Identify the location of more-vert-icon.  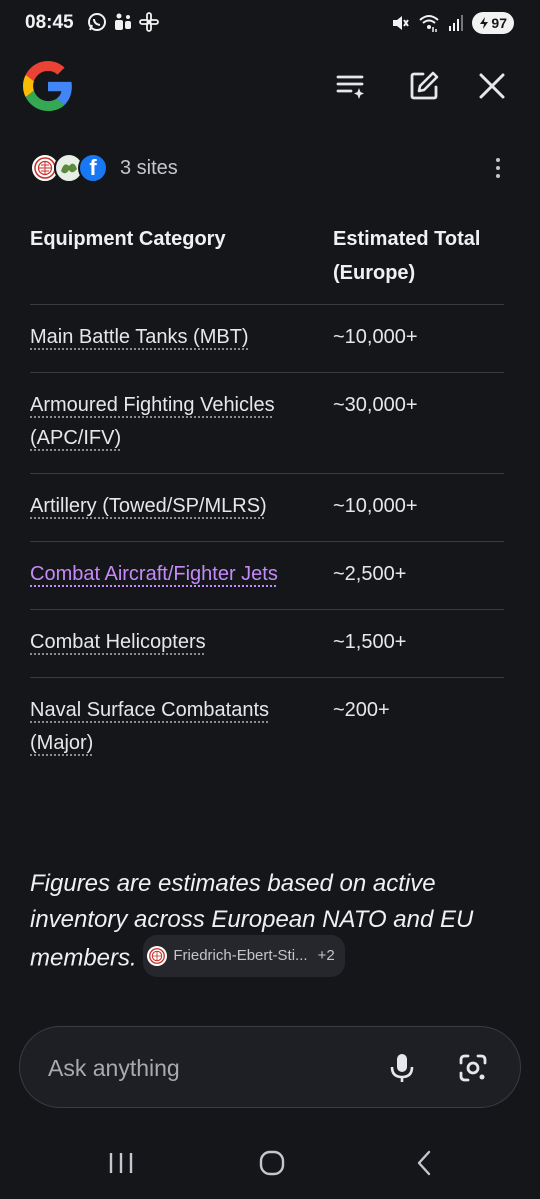
(498, 160).